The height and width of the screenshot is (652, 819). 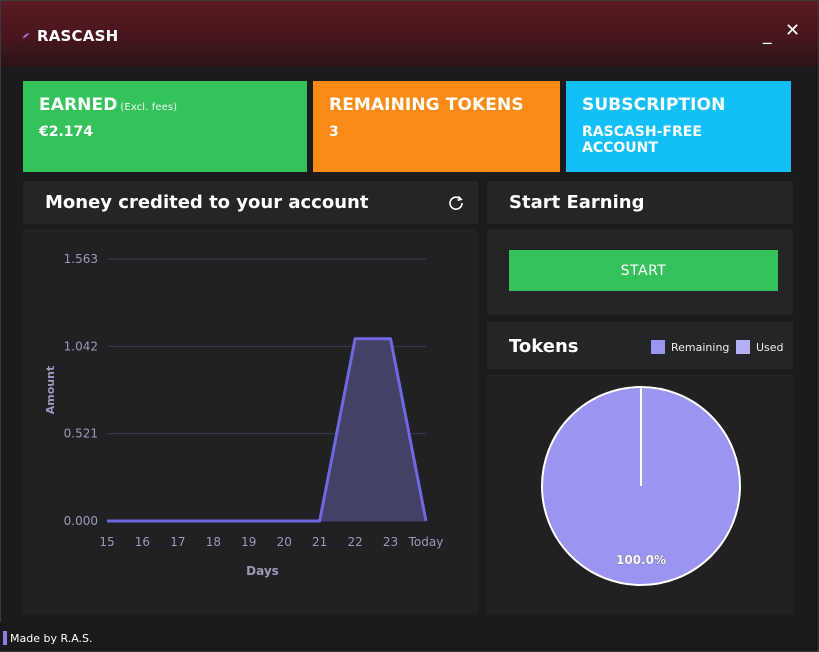 I want to click on legend-label-remaining: Remaining, so click(x=700, y=347).